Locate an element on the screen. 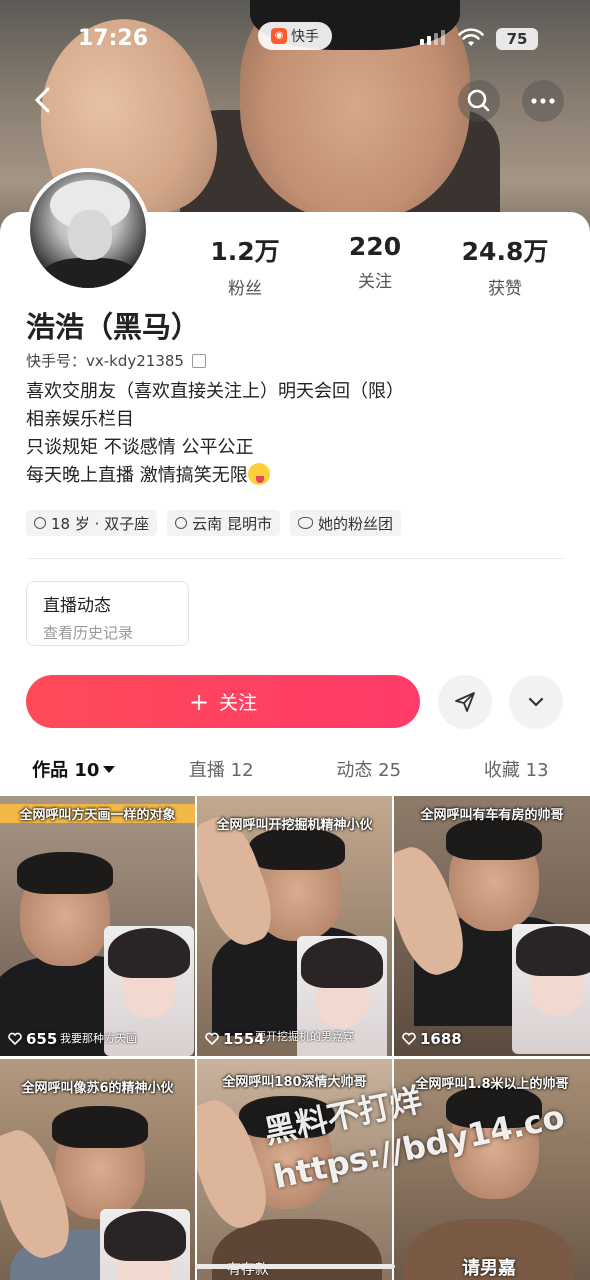  video-caption: 全网呼叫开挖掘机精神小伙 is located at coordinates (294, 825).